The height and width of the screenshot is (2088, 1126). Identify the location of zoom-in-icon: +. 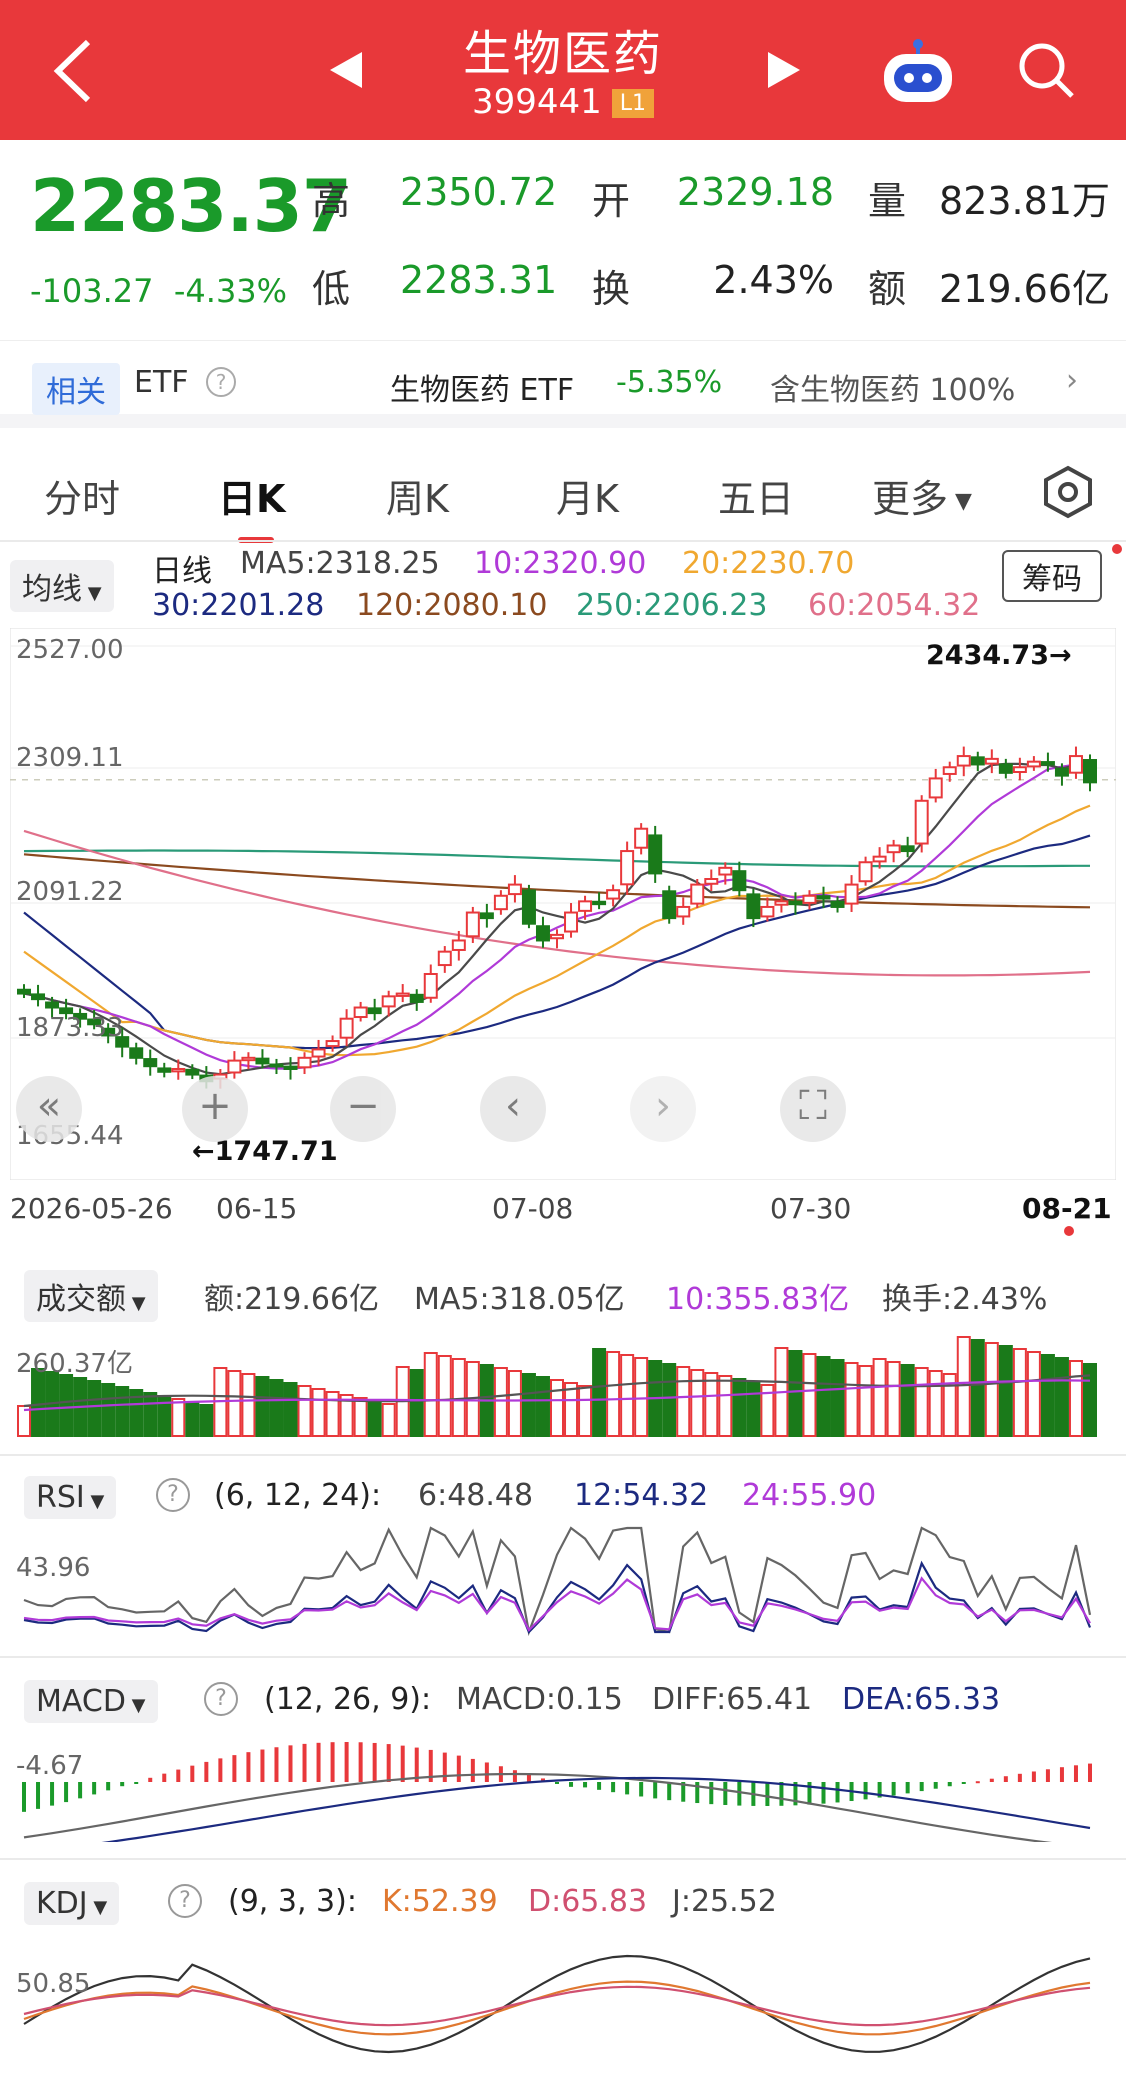
(215, 1109).